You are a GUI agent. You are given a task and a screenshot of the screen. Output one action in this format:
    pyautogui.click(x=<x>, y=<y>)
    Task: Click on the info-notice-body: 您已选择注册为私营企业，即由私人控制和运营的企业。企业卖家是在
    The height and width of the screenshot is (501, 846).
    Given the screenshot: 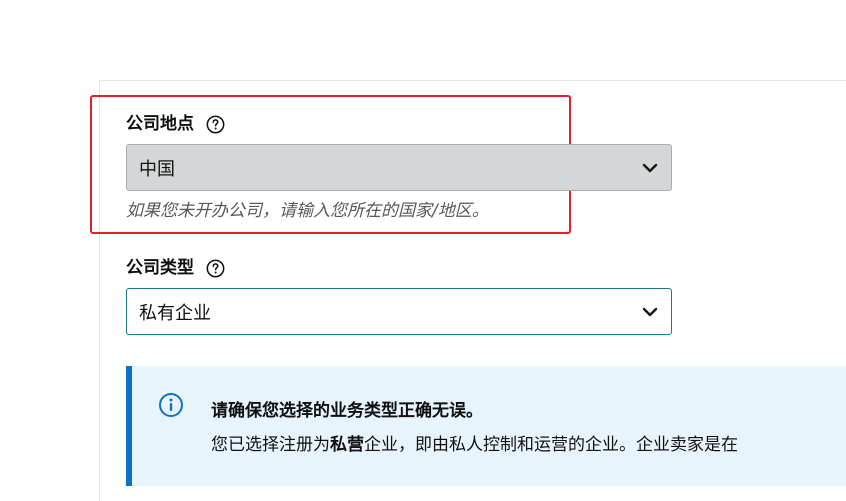 What is the action you would take?
    pyautogui.click(x=474, y=442)
    